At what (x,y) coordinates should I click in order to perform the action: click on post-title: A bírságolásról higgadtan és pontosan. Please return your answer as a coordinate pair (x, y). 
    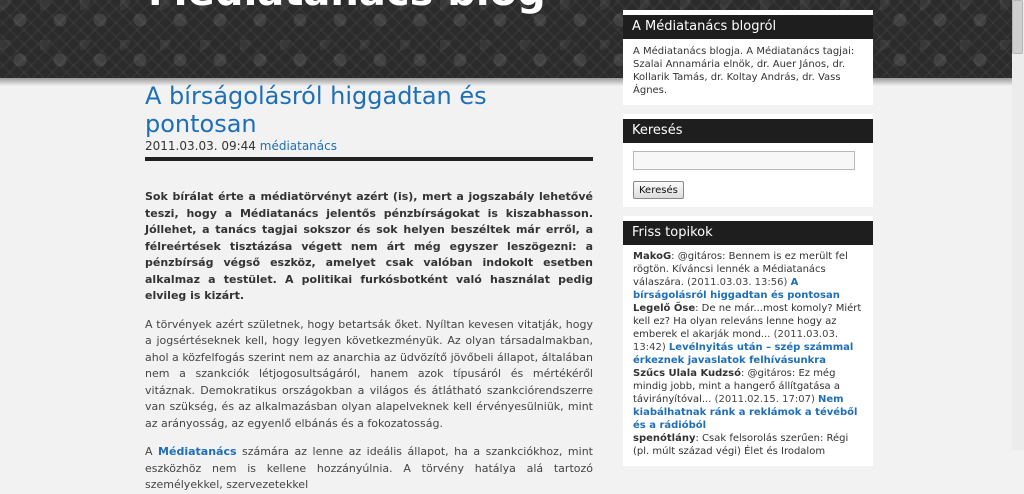
    Looking at the image, I should click on (369, 110).